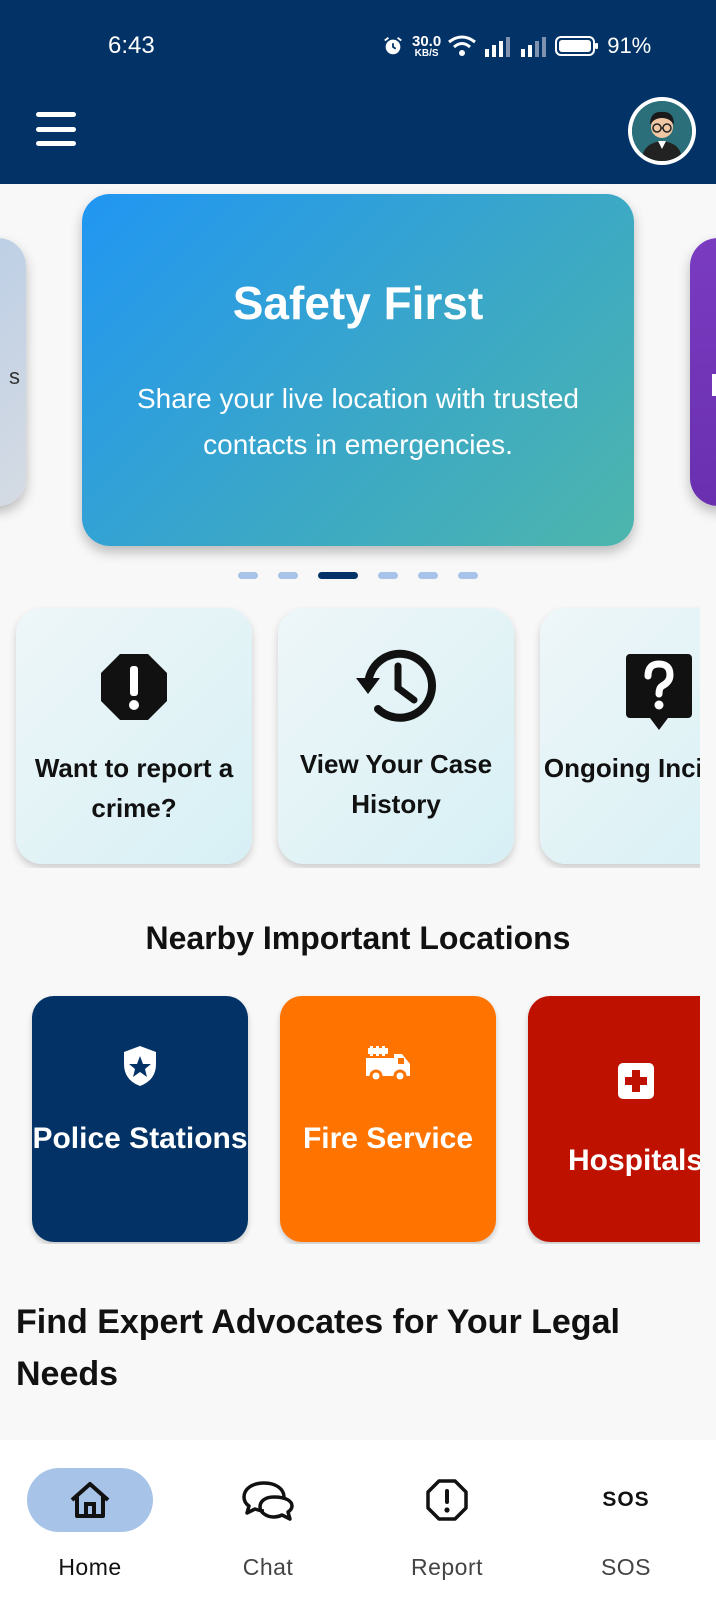 This screenshot has height=1600, width=716. What do you see at coordinates (140, 1066) in the screenshot?
I see `police-shield-icon` at bounding box center [140, 1066].